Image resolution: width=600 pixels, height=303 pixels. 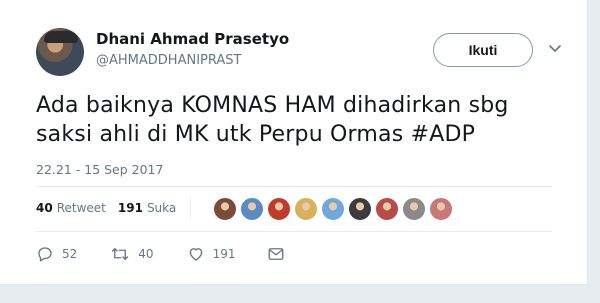 What do you see at coordinates (224, 254) in the screenshot?
I see `like-count: 191` at bounding box center [224, 254].